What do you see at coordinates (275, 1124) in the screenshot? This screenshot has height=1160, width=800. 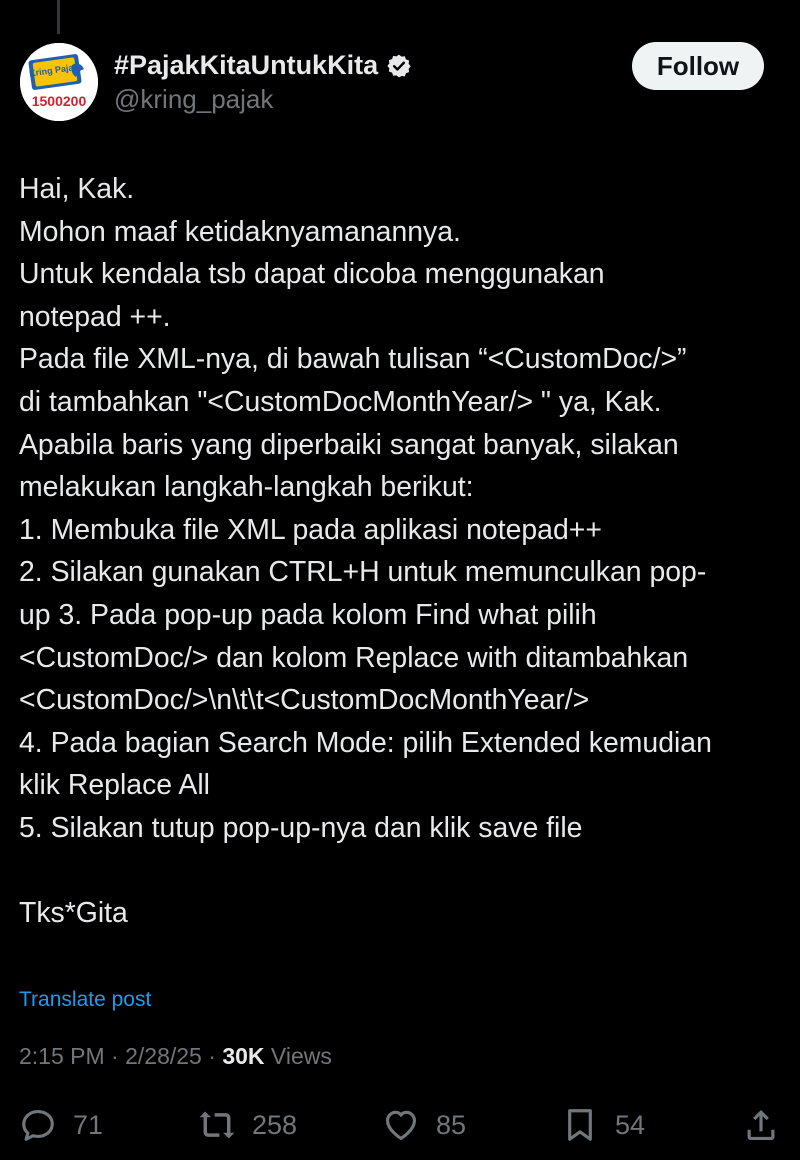 I see `repost-count: 258` at bounding box center [275, 1124].